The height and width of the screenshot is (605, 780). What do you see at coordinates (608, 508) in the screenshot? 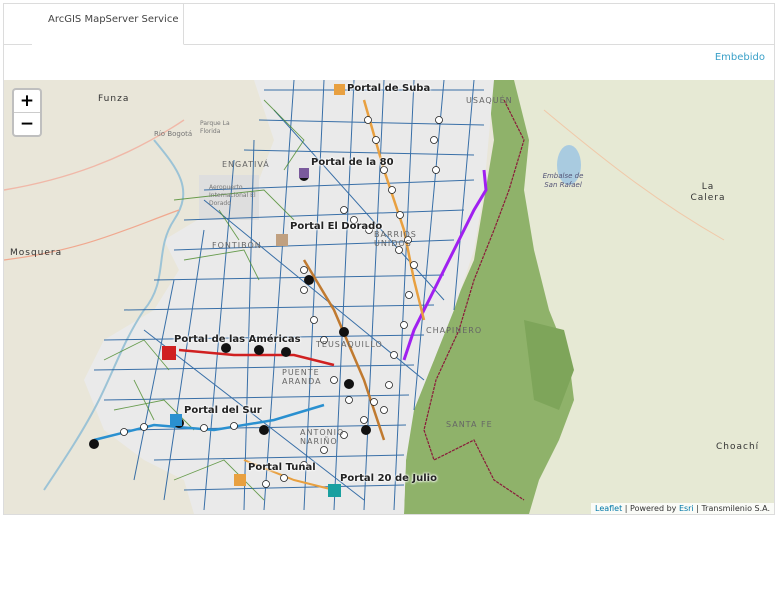
I see `leaflet-link: Leaflet` at bounding box center [608, 508].